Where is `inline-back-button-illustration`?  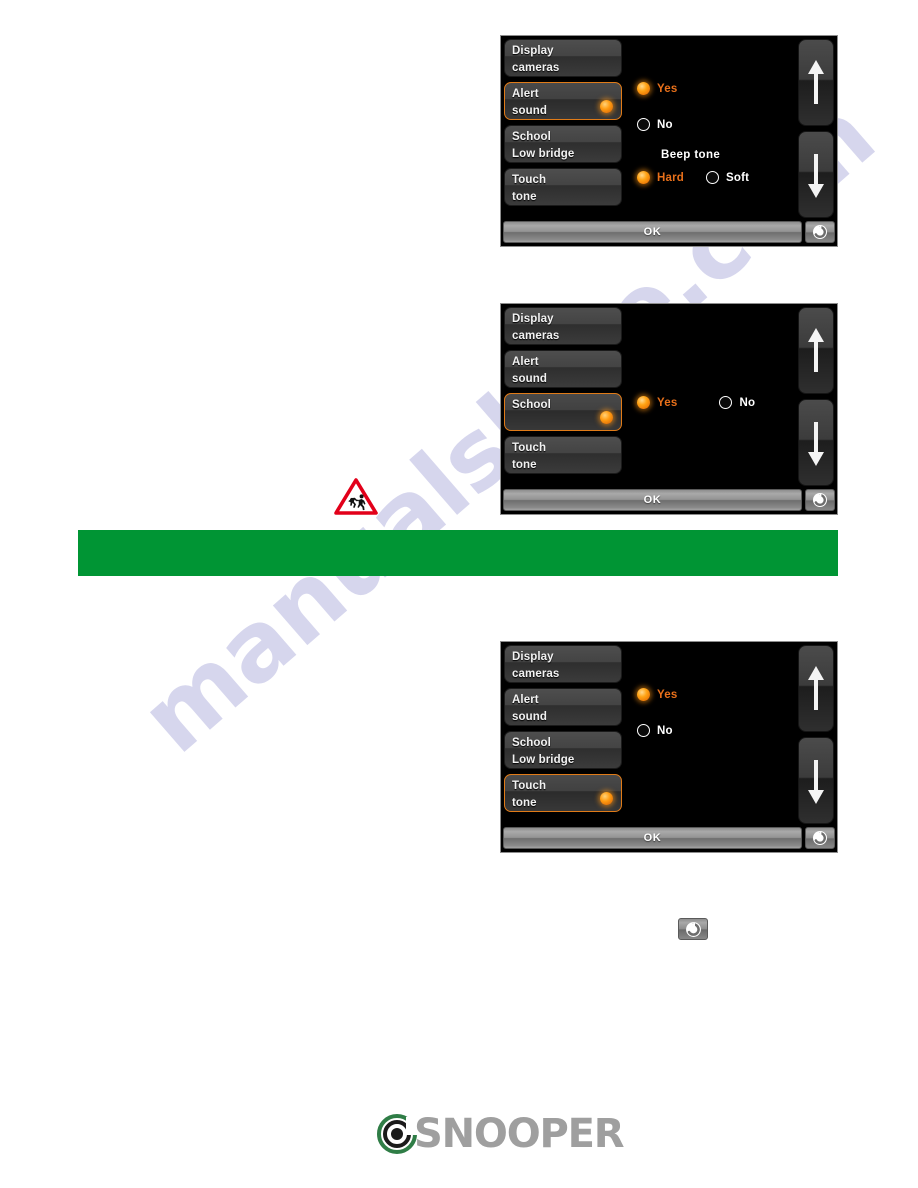 inline-back-button-illustration is located at coordinates (693, 929).